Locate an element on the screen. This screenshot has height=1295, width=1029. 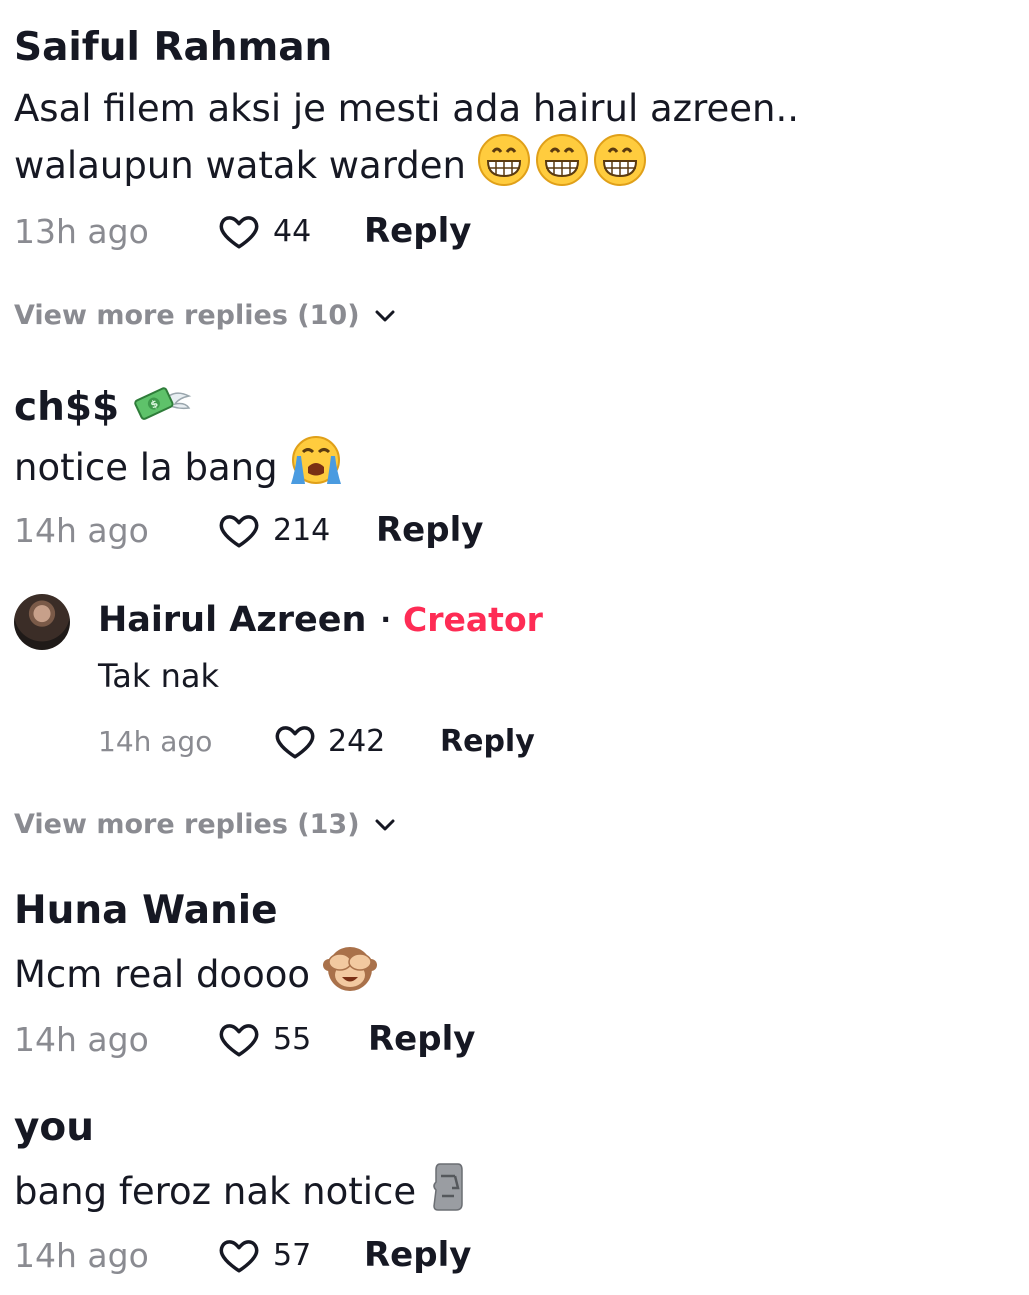
comment-text-line: walaupun watak warden is located at coordinates (240, 165).